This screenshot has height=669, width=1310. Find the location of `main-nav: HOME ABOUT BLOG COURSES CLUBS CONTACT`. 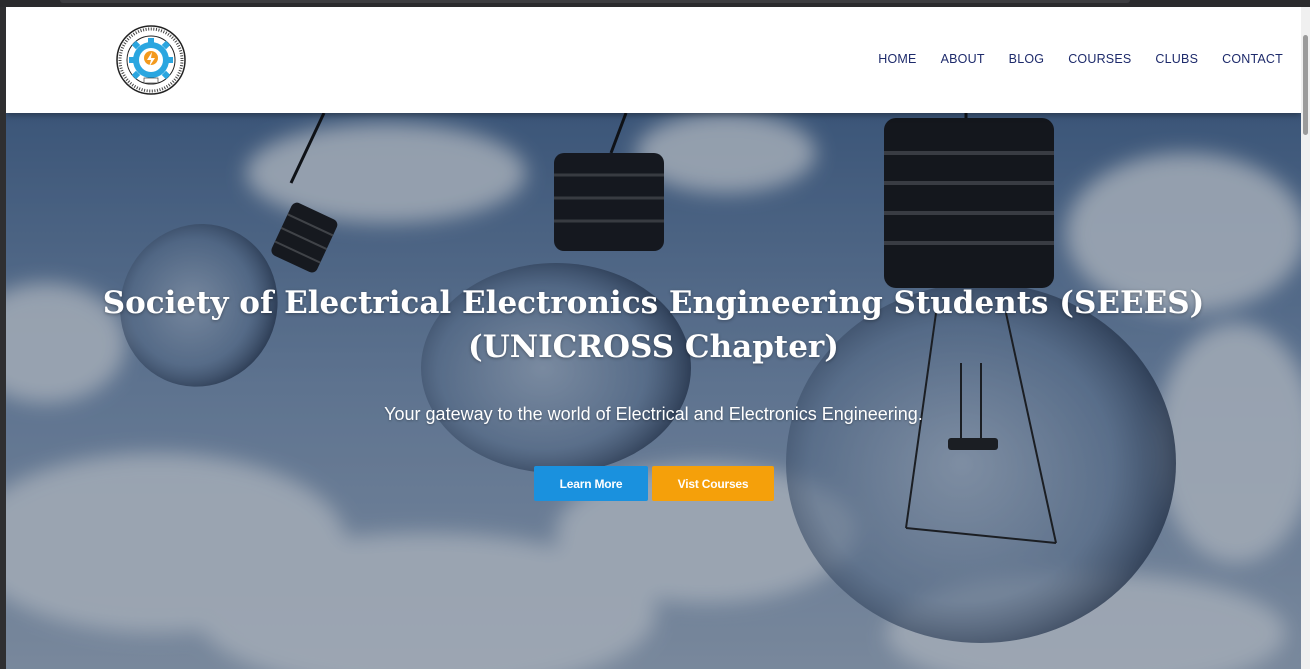

main-nav: HOME ABOUT BLOG COURSES CLUBS CONTACT is located at coordinates (1080, 59).